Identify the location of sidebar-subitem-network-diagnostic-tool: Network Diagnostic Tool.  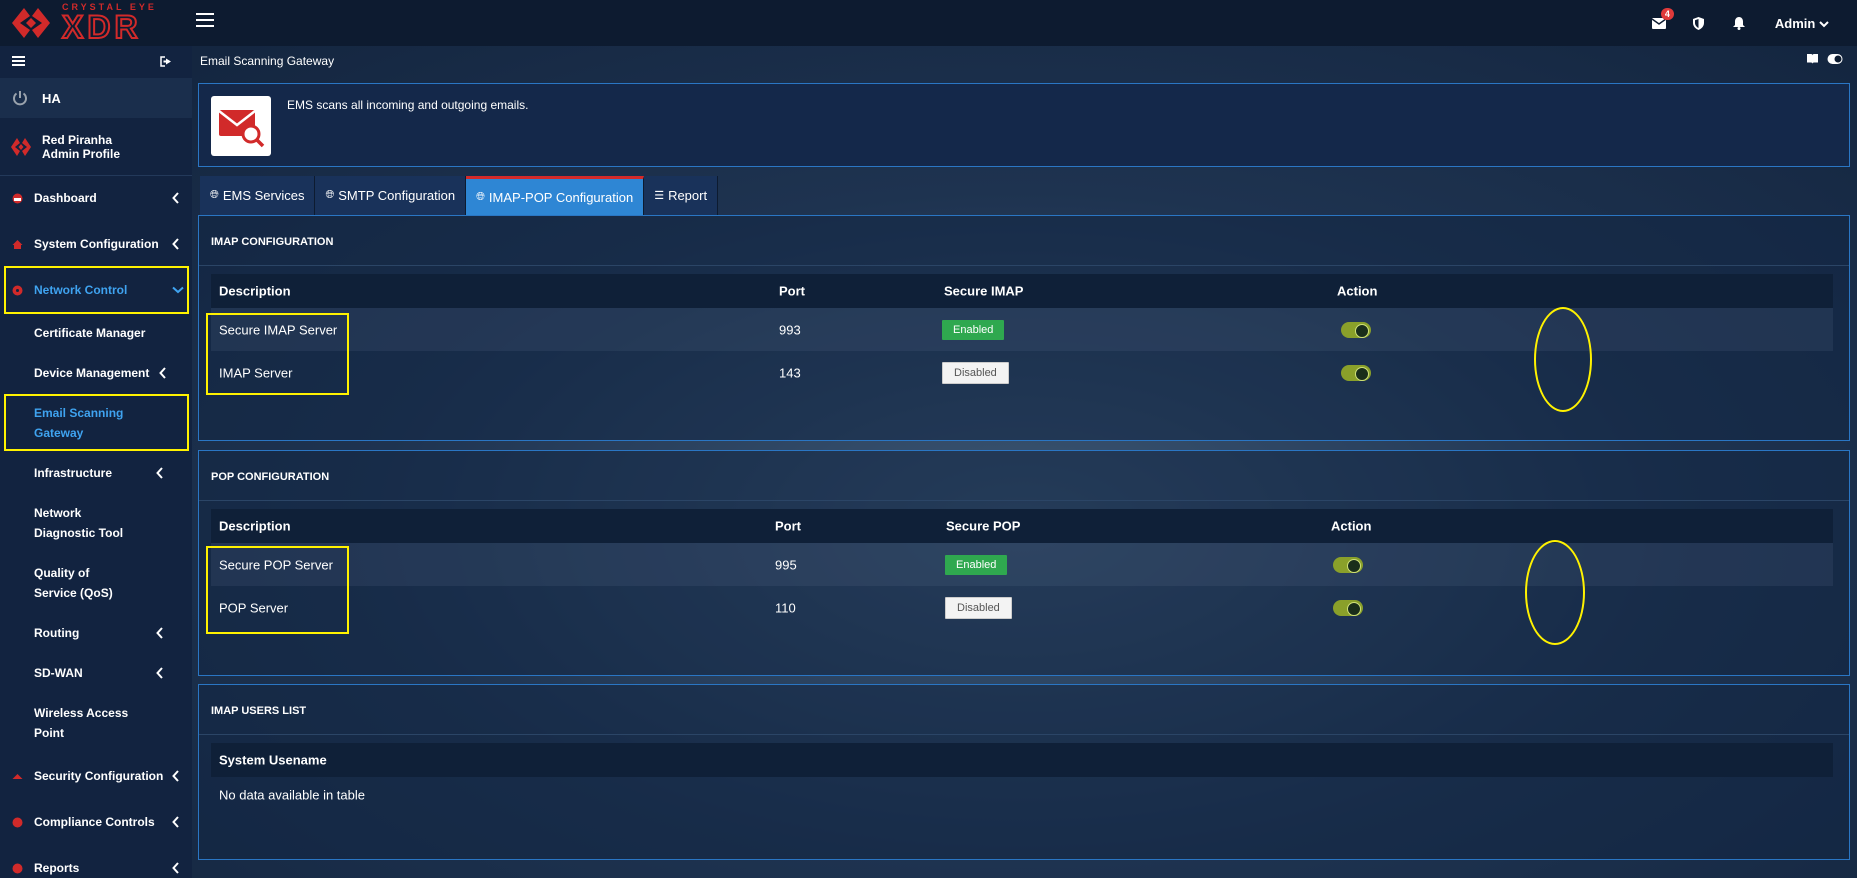
(89, 523).